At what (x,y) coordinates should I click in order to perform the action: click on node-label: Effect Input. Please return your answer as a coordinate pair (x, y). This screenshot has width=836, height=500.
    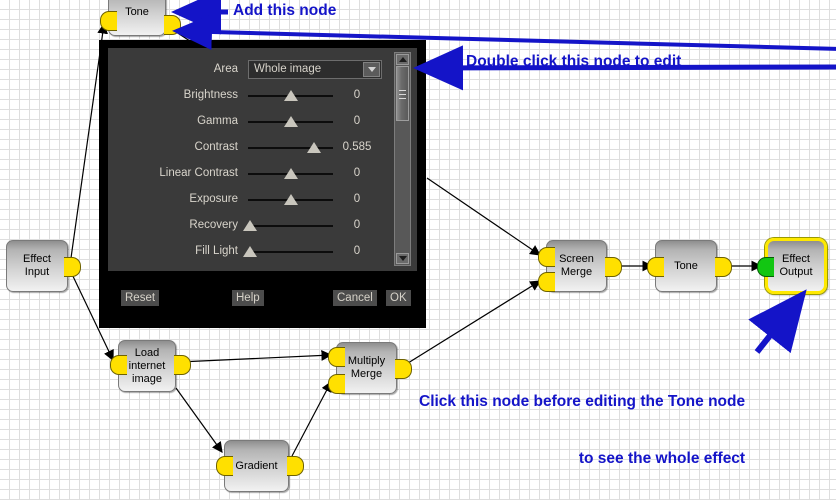
    Looking at the image, I should click on (37, 265).